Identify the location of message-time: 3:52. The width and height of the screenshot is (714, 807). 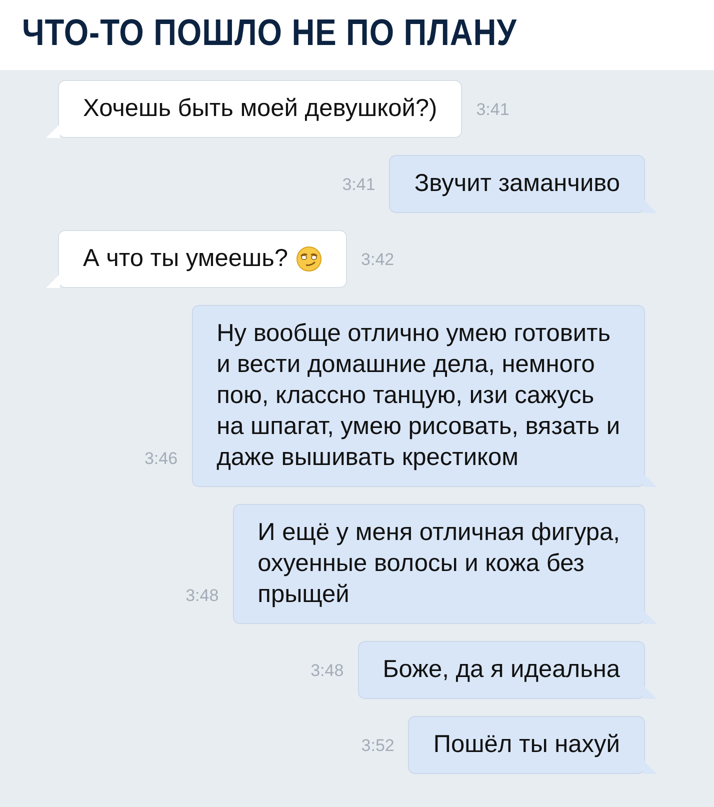
(378, 746).